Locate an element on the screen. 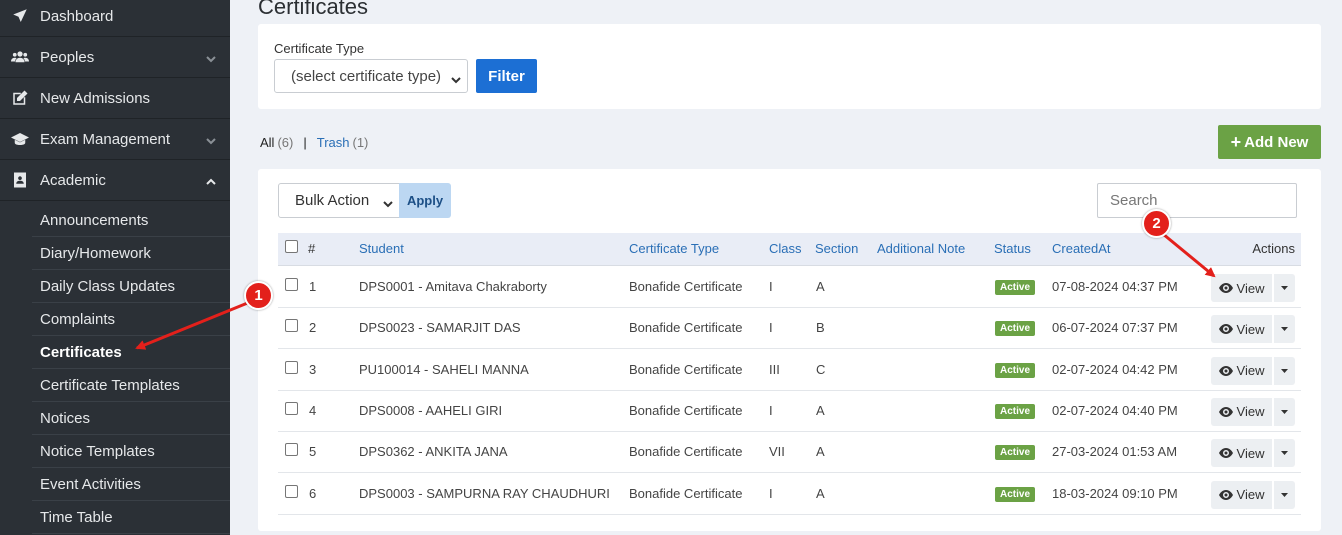 The width and height of the screenshot is (1342, 535). chevron-up-icon is located at coordinates (211, 179).